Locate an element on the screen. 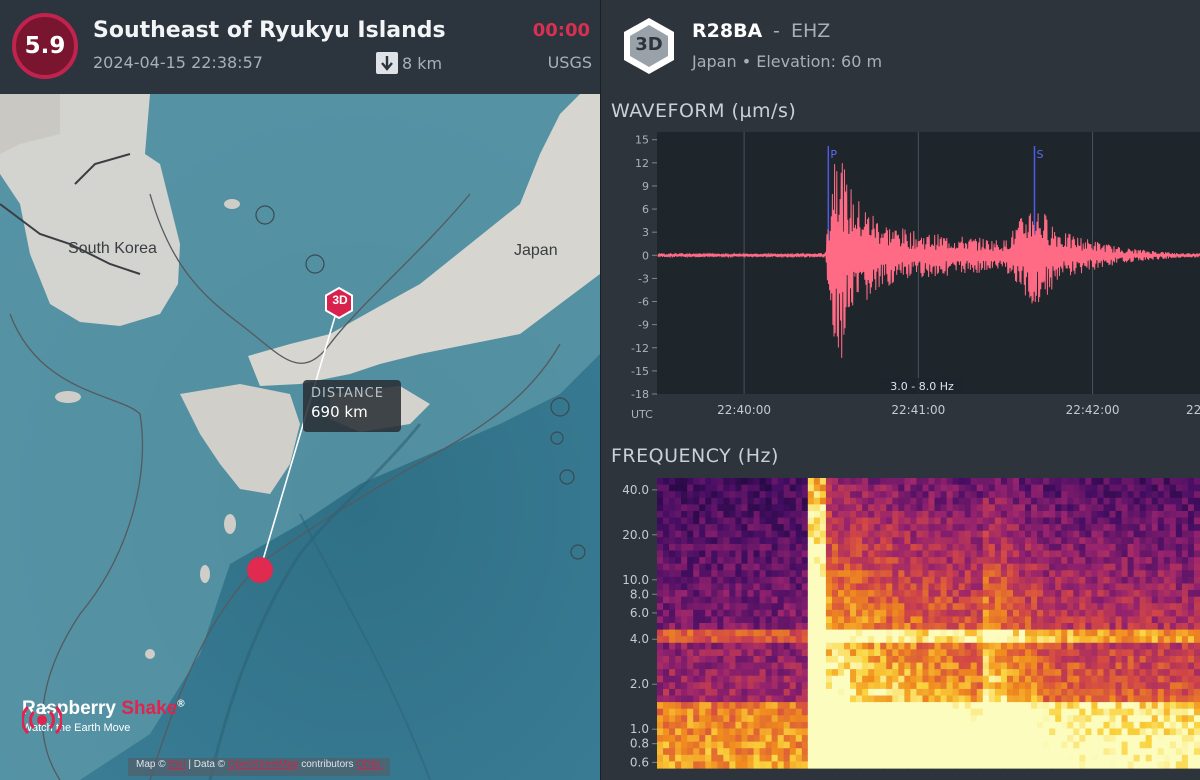 The height and width of the screenshot is (780, 1200). waveform-y-tick-label: -15 is located at coordinates (640, 371).